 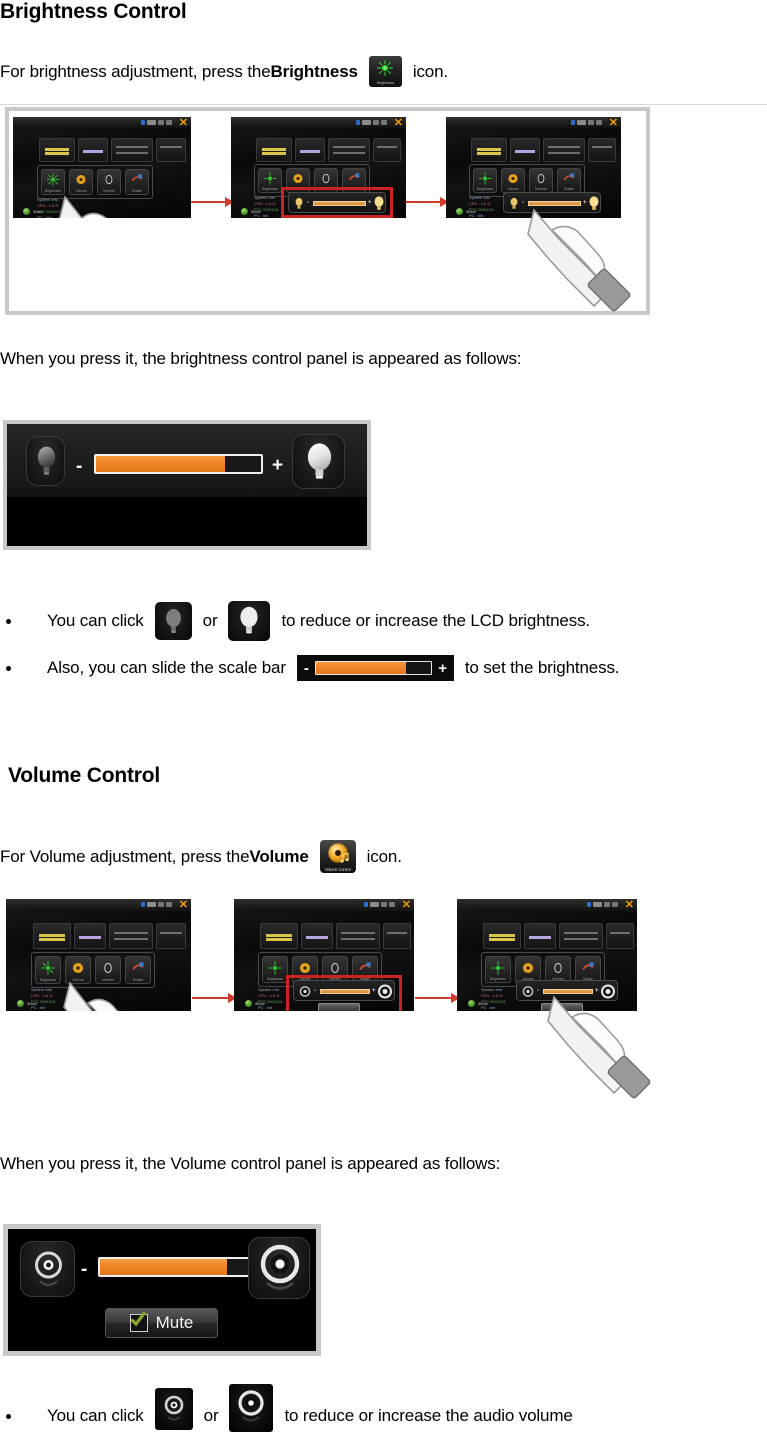 What do you see at coordinates (187, 485) in the screenshot?
I see `brightness-control-panel-frame: - +` at bounding box center [187, 485].